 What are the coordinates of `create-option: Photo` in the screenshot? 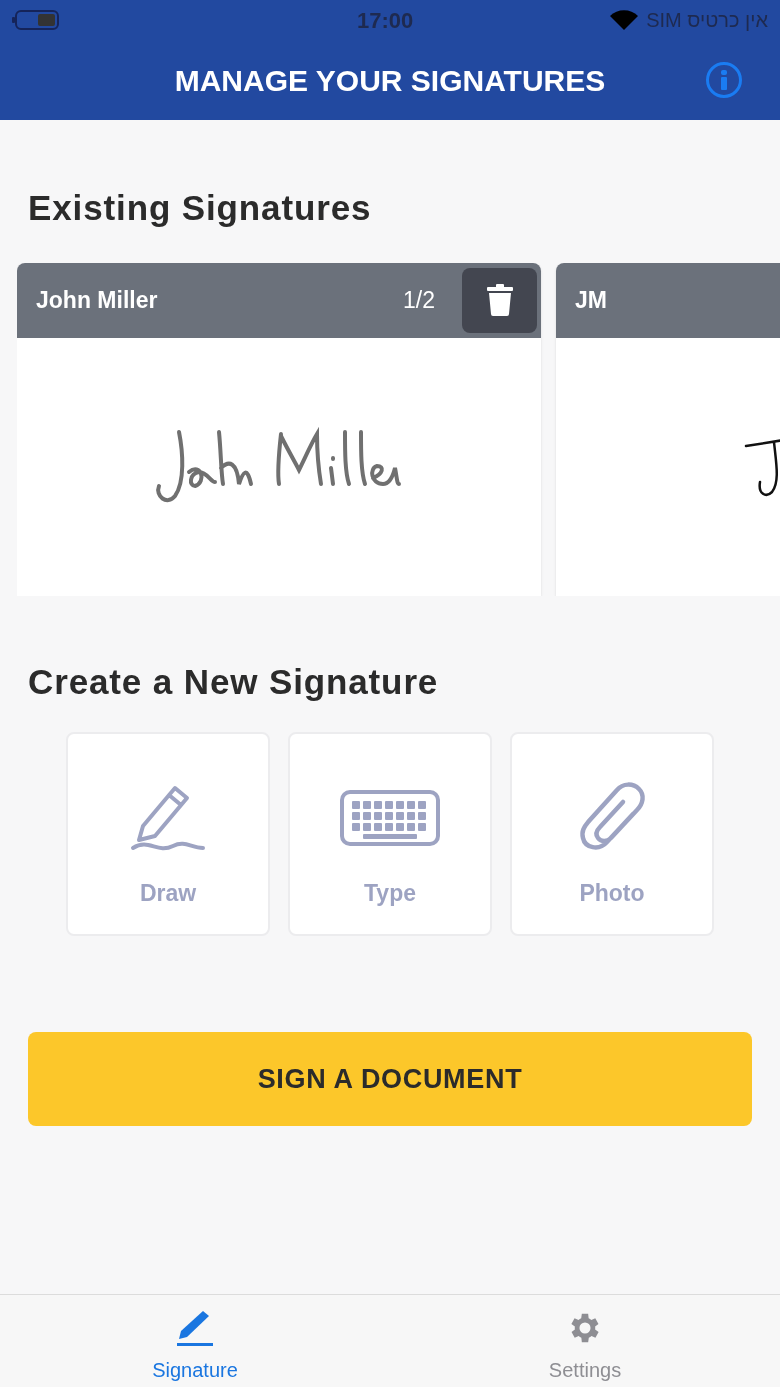 It's located at (612, 834).